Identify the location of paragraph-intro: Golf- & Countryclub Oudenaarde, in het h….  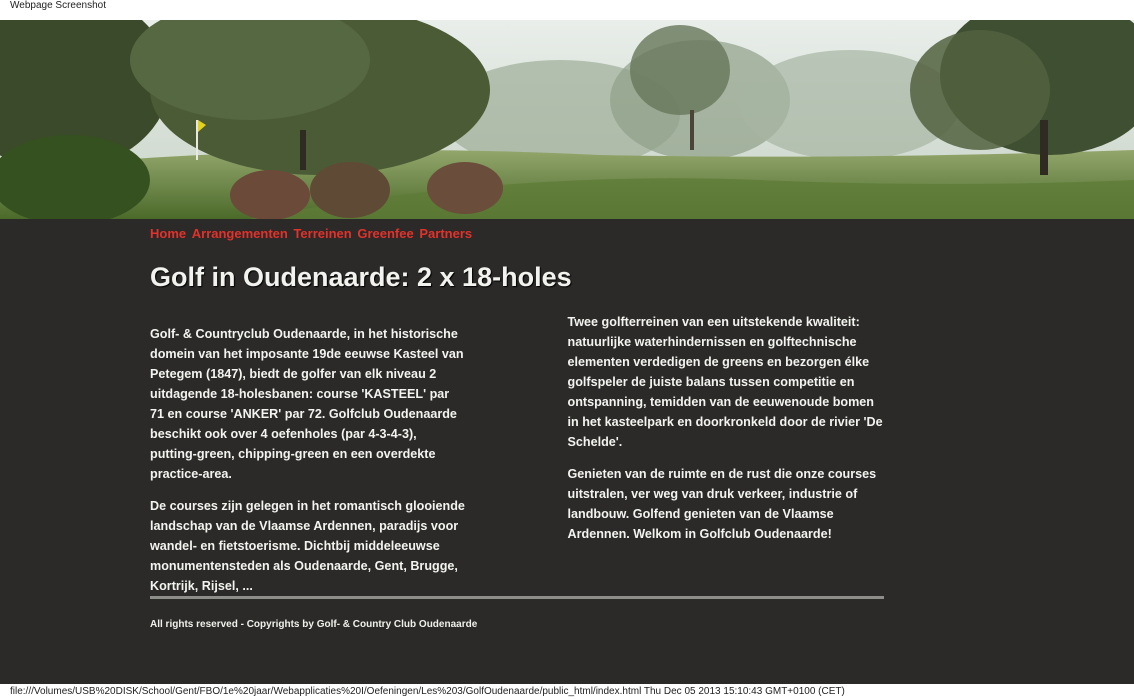
(307, 404).